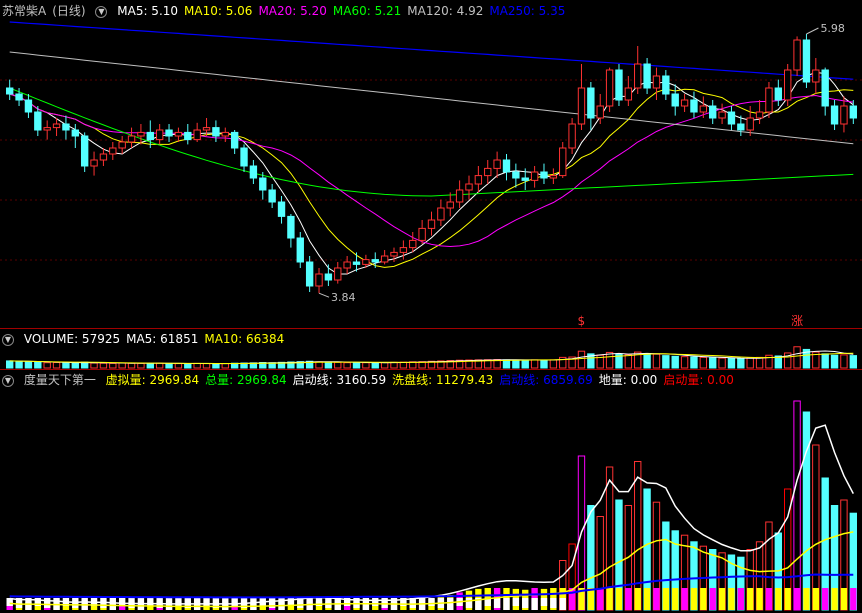 This screenshot has height=613, width=862. I want to click on indicator-bar, so click(816, 527).